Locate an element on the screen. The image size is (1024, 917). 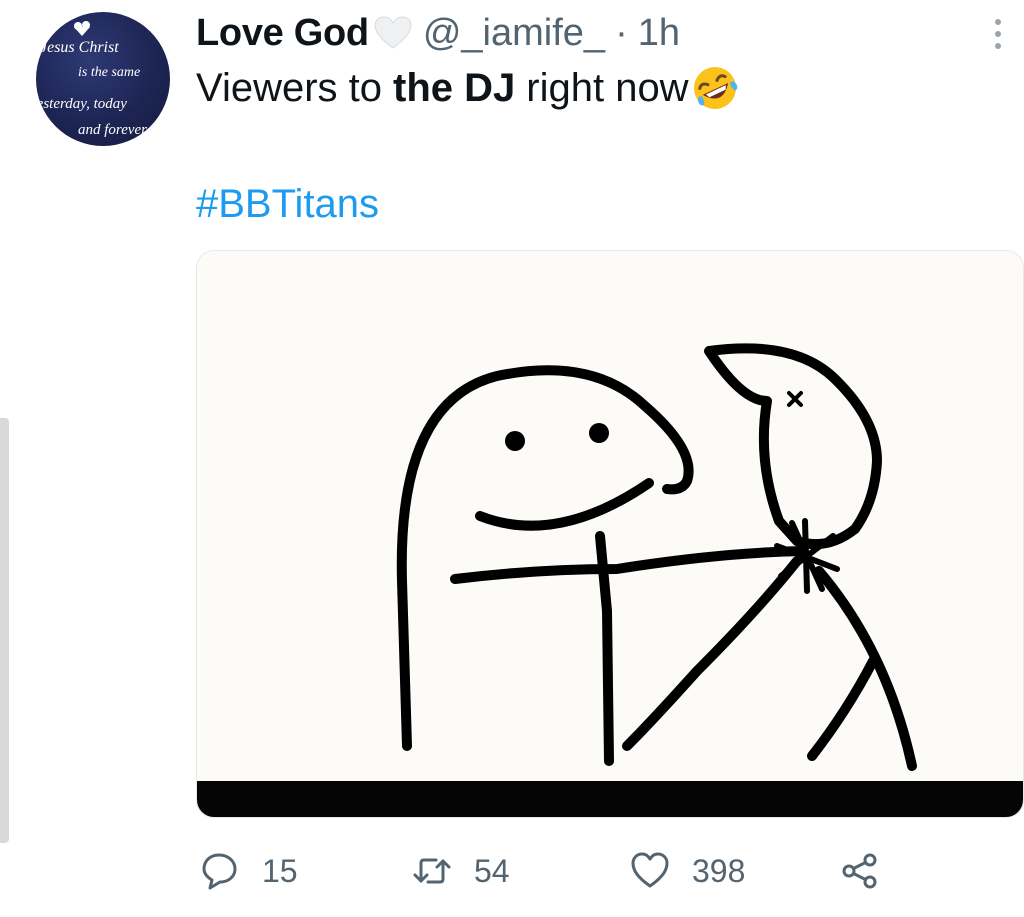
more-vertical-icon is located at coordinates (998, 34).